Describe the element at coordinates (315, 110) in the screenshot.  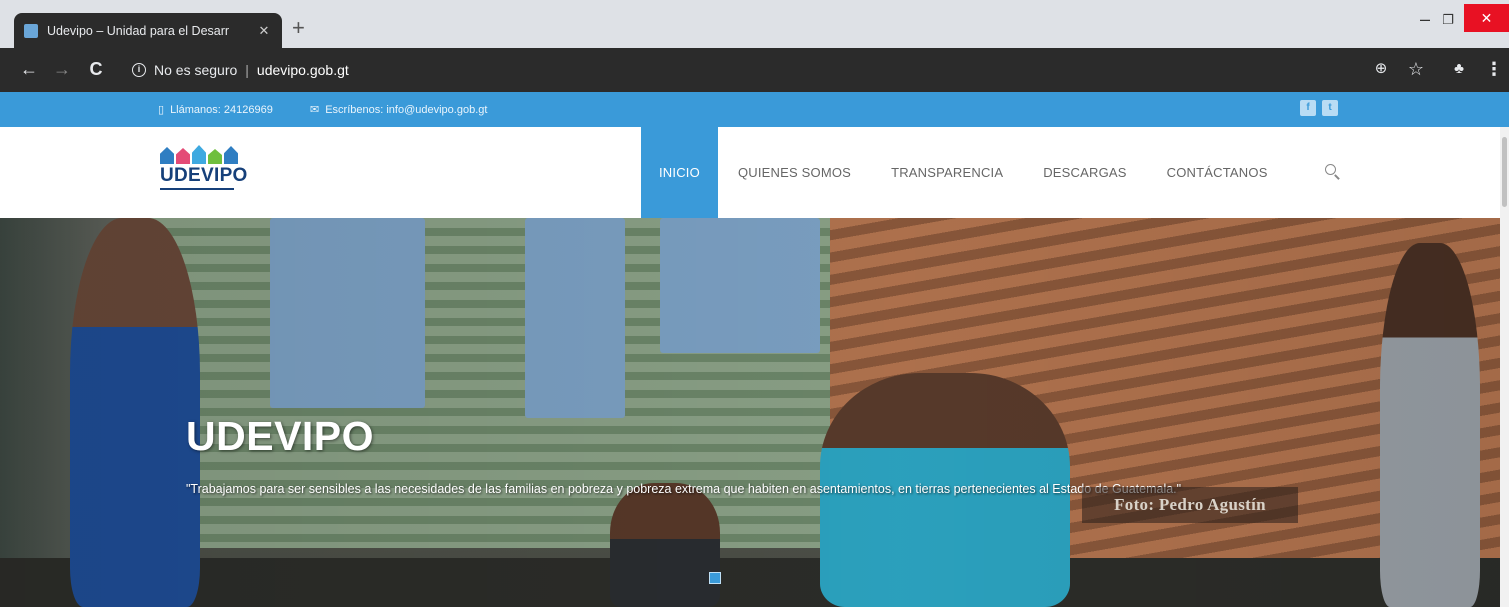
I see `envelope-icon: ✉` at that location.